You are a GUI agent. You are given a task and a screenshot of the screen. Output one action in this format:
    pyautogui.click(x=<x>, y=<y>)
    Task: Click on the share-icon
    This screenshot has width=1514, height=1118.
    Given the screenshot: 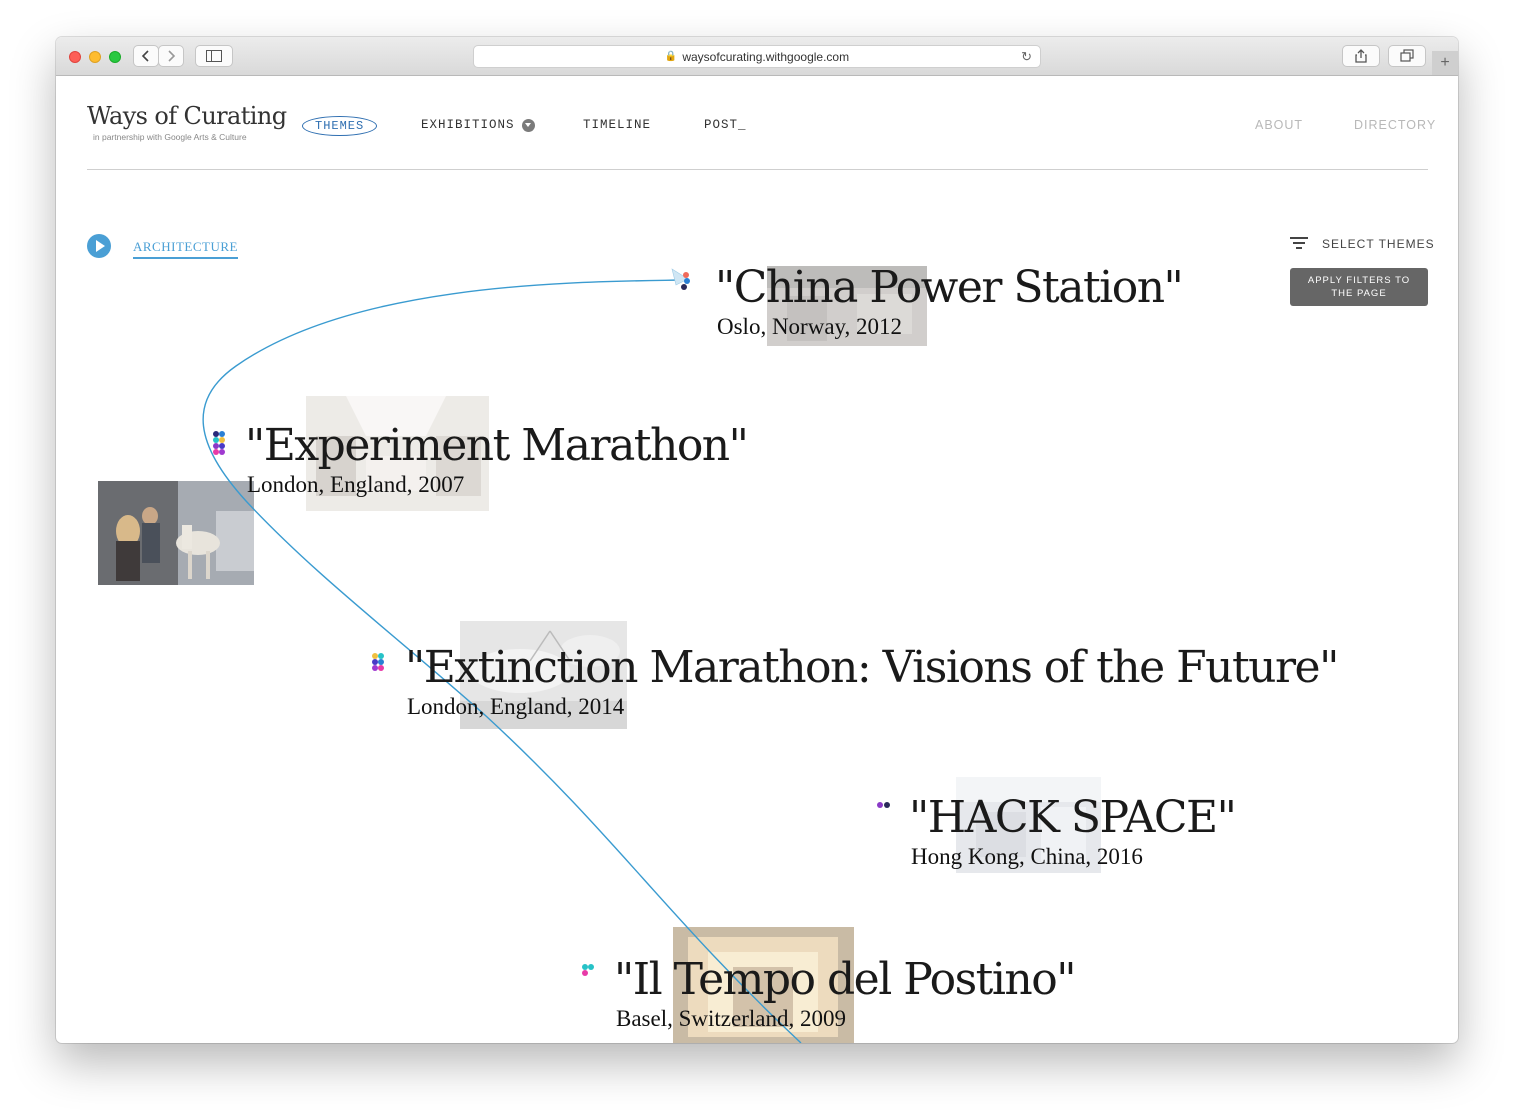 What is the action you would take?
    pyautogui.click(x=1361, y=56)
    